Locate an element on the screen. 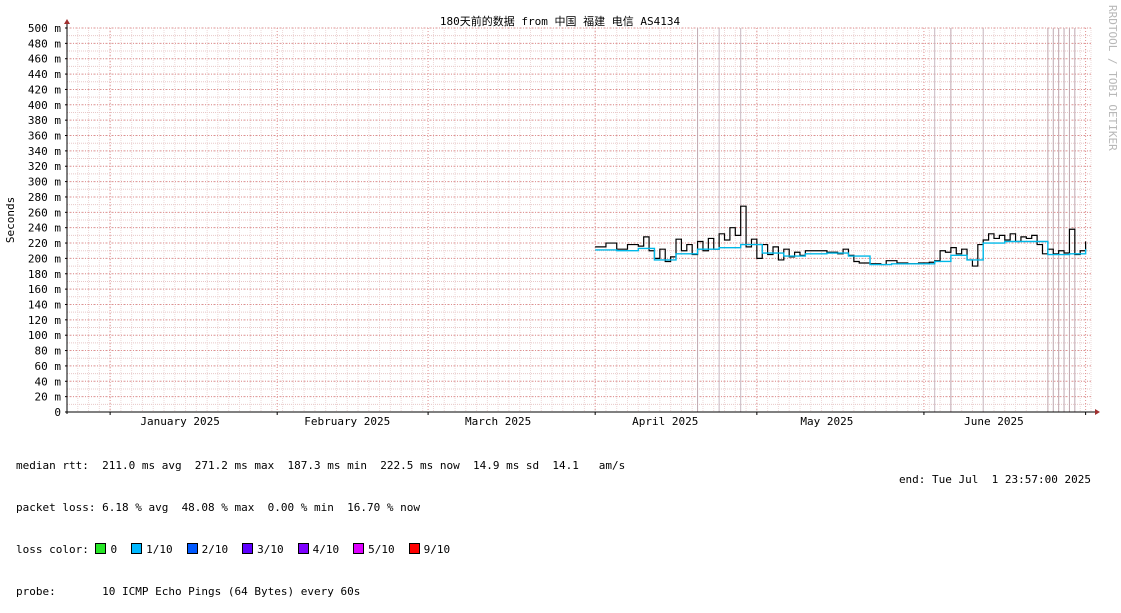 The height and width of the screenshot is (613, 1121). loss-color-swatch-label: 4/10 is located at coordinates (326, 549).